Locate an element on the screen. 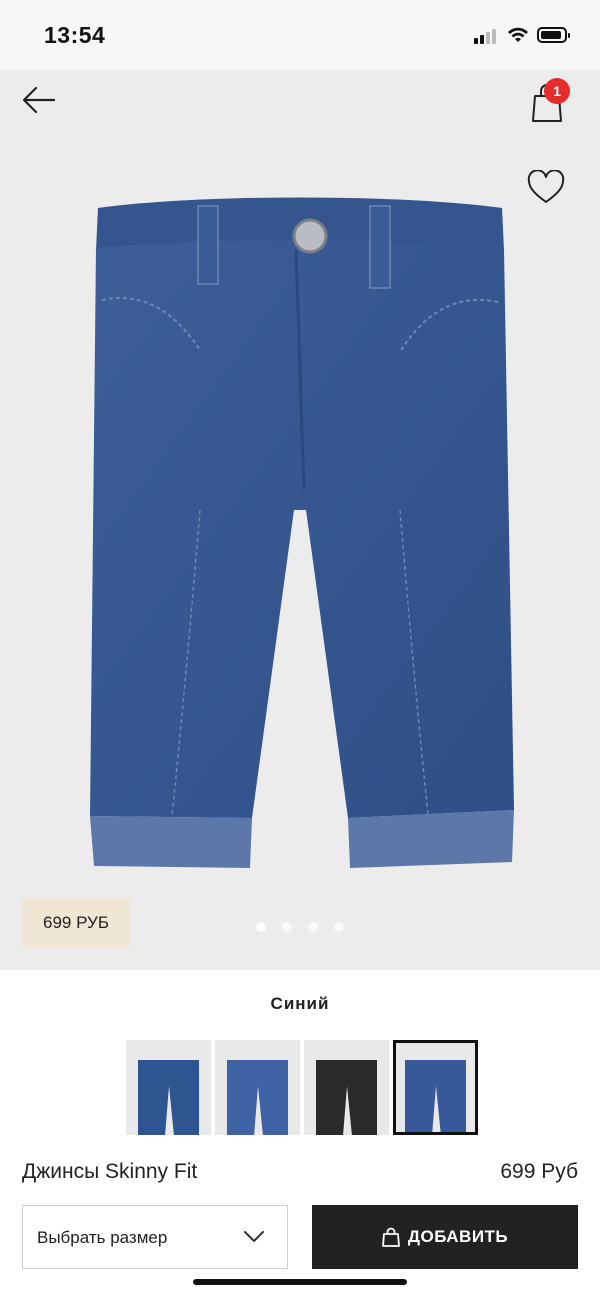  product-name: Джинсы Skinny Fit is located at coordinates (110, 1171).